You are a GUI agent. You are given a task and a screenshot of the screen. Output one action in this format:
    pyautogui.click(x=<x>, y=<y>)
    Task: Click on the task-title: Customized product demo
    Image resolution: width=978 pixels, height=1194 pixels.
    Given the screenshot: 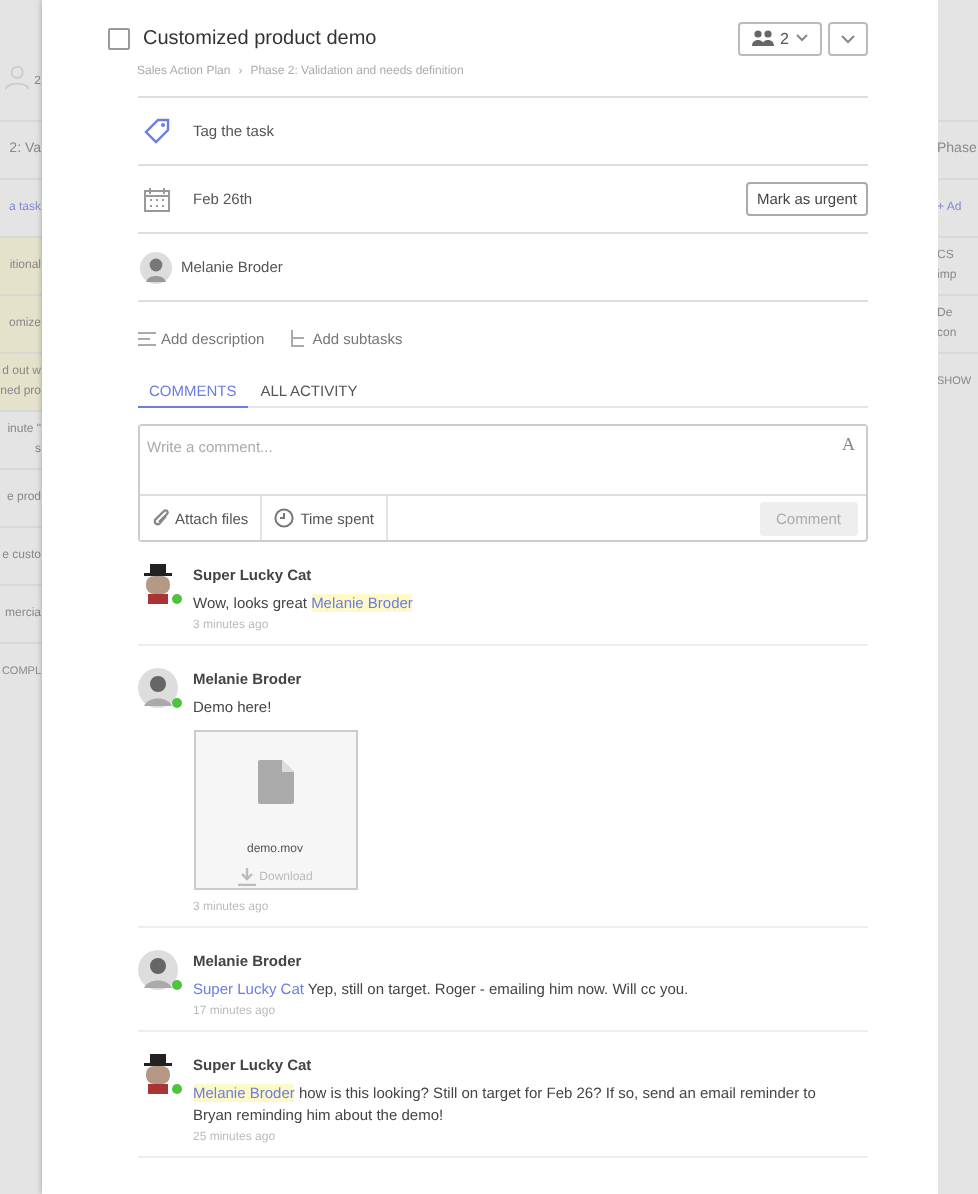 What is the action you would take?
    pyautogui.click(x=261, y=38)
    